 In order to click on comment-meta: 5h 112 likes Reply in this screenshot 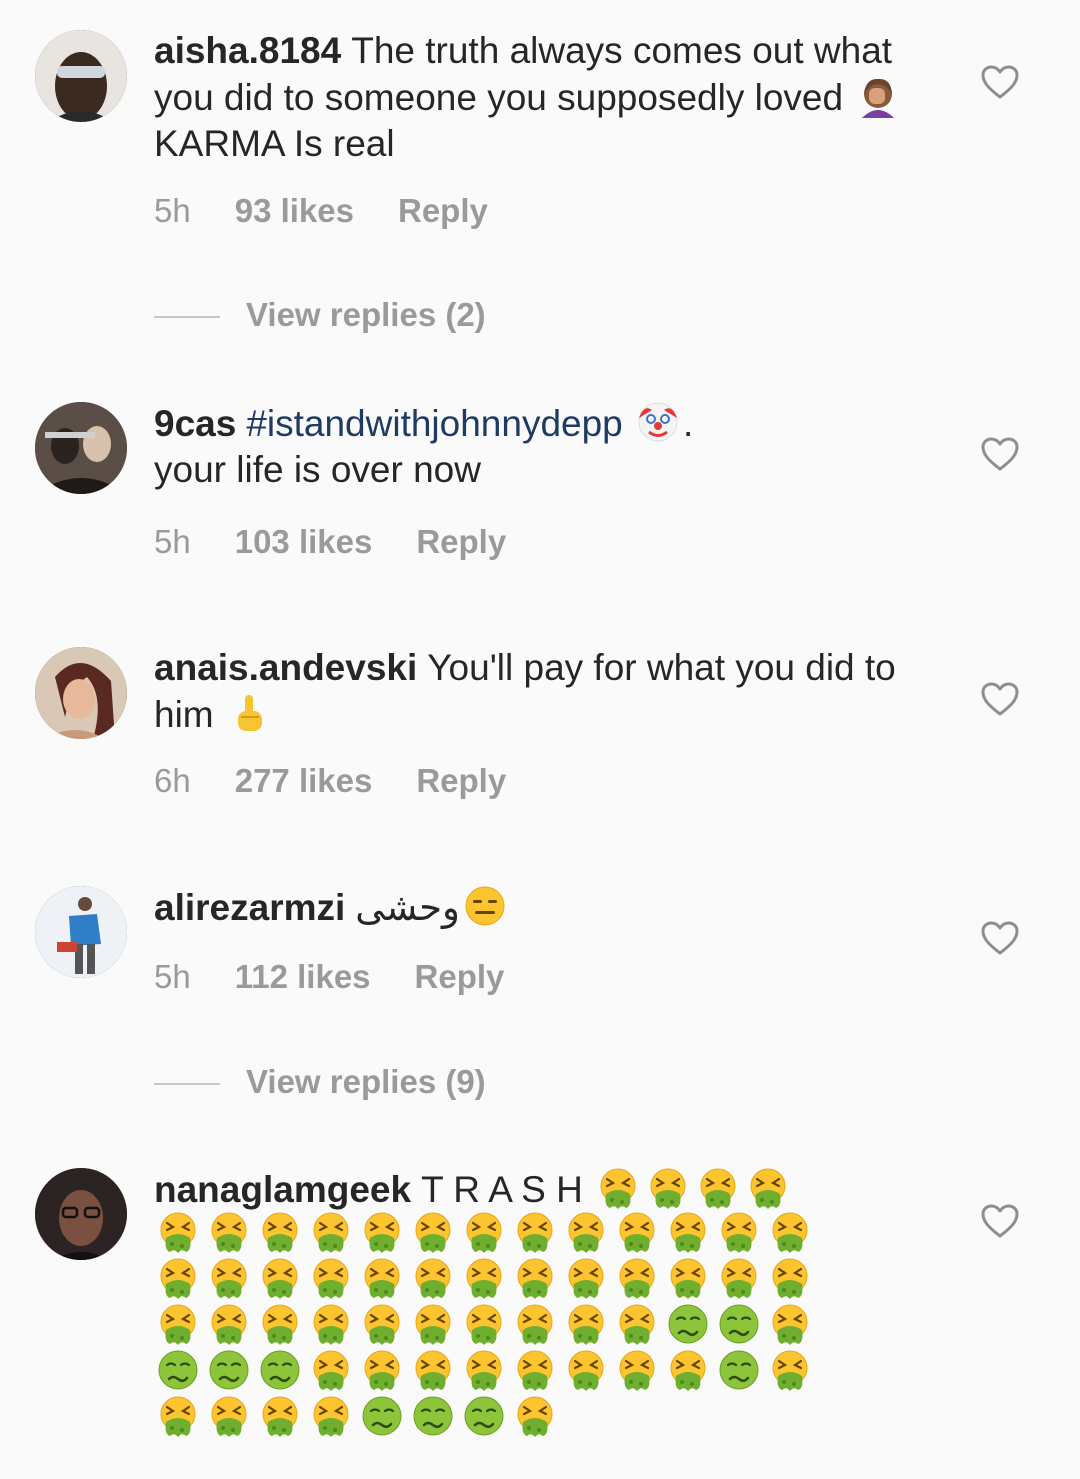, I will do `click(351, 977)`.